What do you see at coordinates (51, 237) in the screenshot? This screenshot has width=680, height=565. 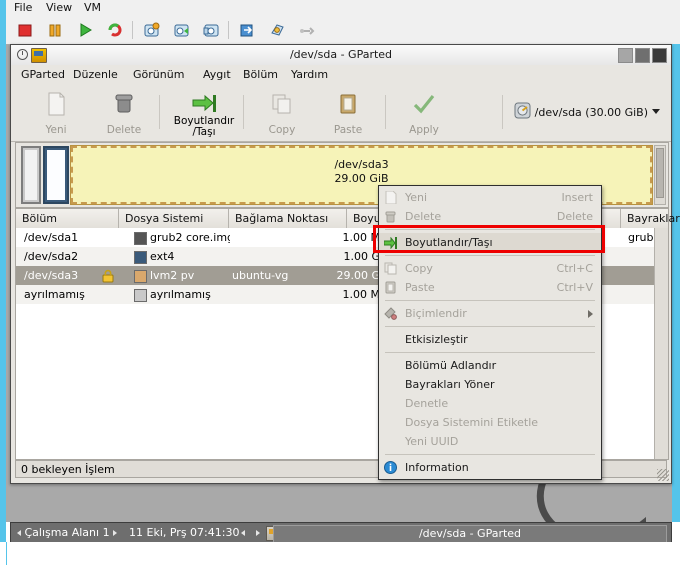 I see `cell-partition: /dev/sda1` at bounding box center [51, 237].